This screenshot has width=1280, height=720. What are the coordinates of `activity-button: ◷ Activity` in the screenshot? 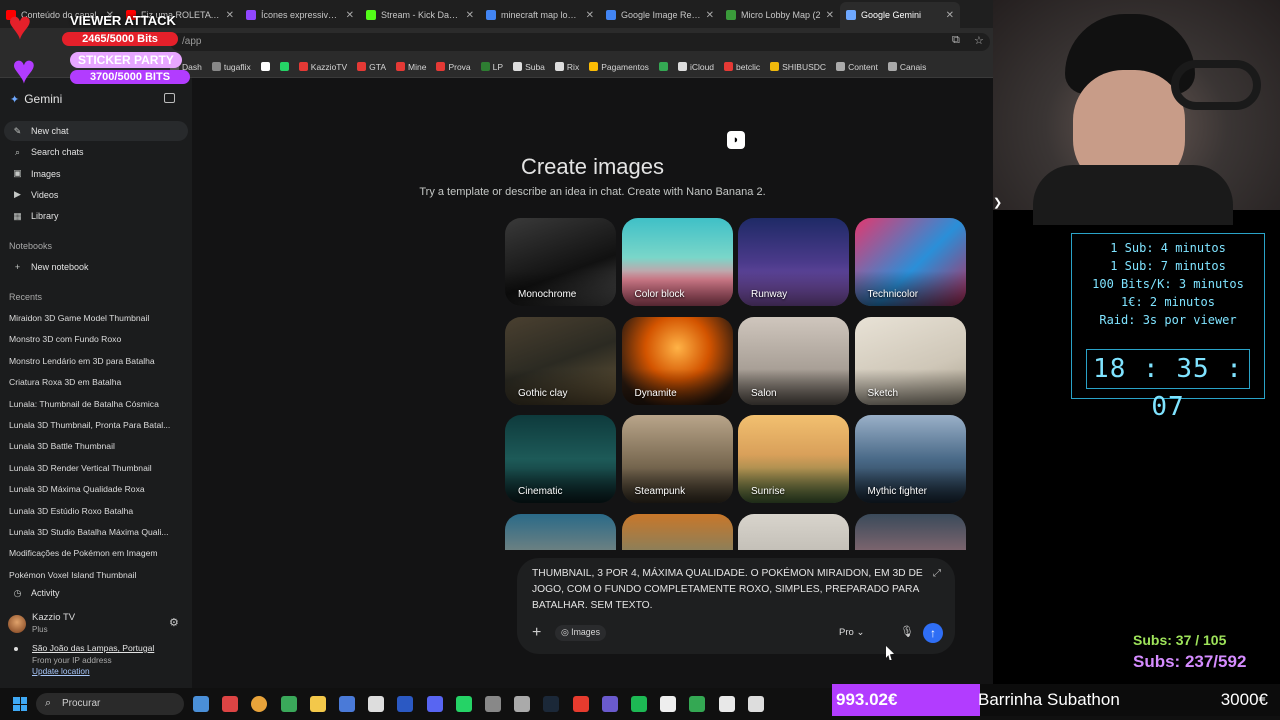 It's located at (96, 593).